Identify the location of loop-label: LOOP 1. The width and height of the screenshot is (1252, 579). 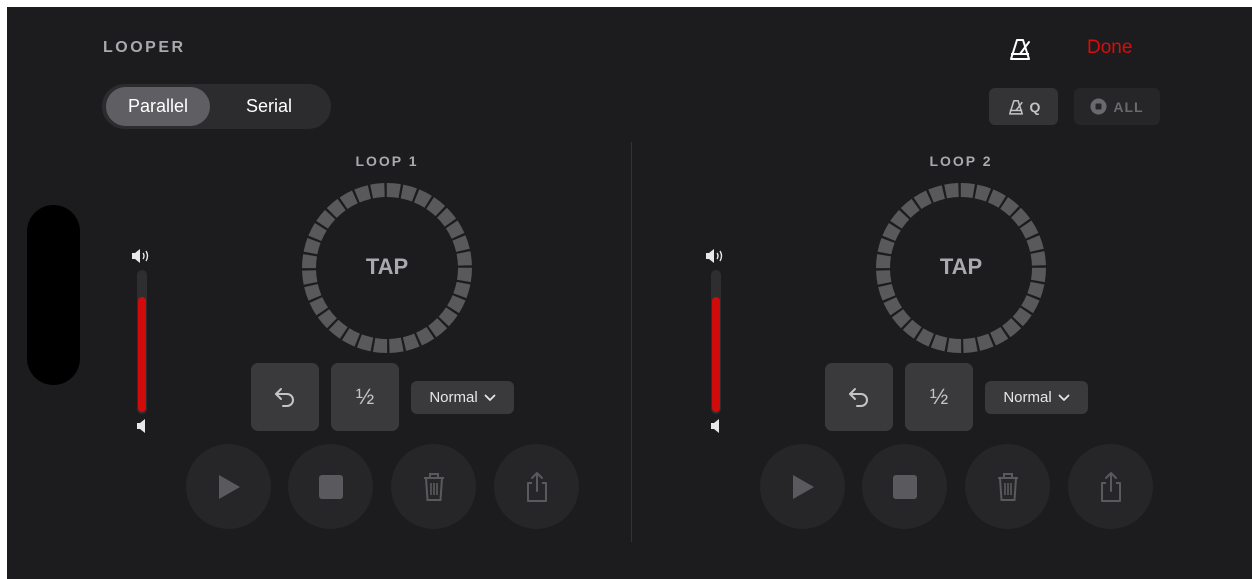
(387, 161).